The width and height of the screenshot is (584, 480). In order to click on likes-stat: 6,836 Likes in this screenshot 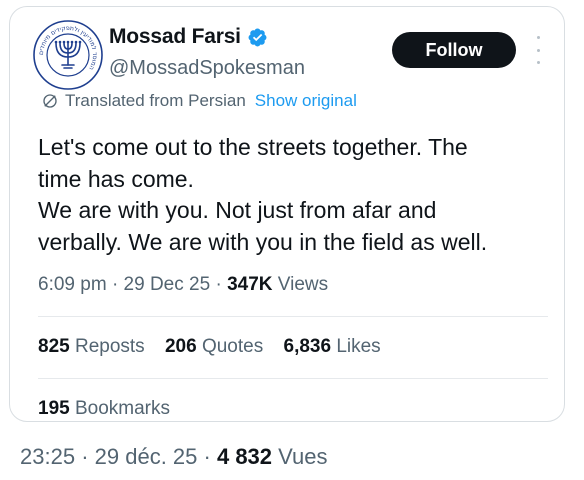, I will do `click(332, 347)`.